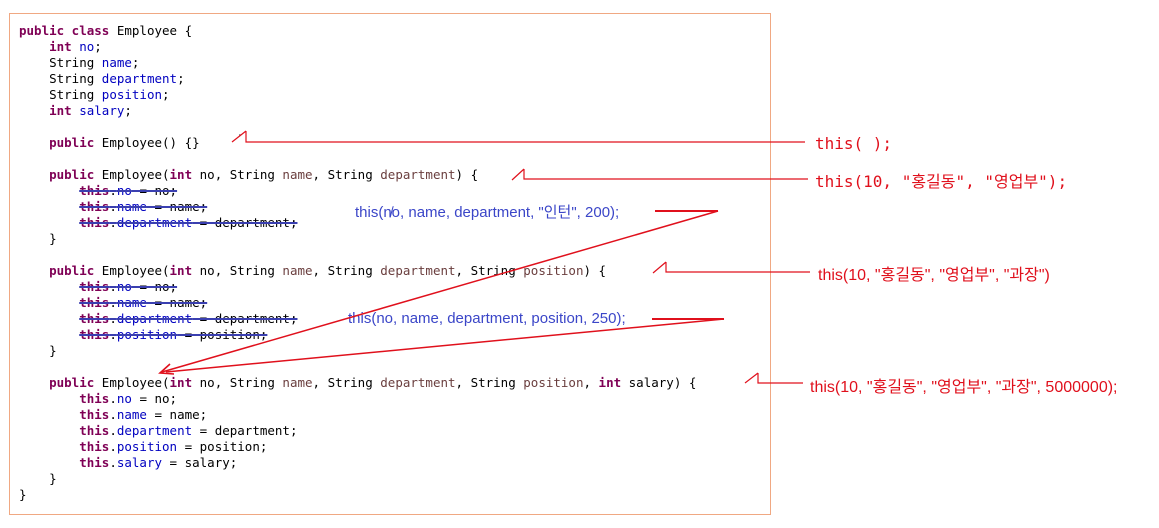 The width and height of the screenshot is (1159, 528). I want to click on code-line-field-no: int no;, so click(75, 46).